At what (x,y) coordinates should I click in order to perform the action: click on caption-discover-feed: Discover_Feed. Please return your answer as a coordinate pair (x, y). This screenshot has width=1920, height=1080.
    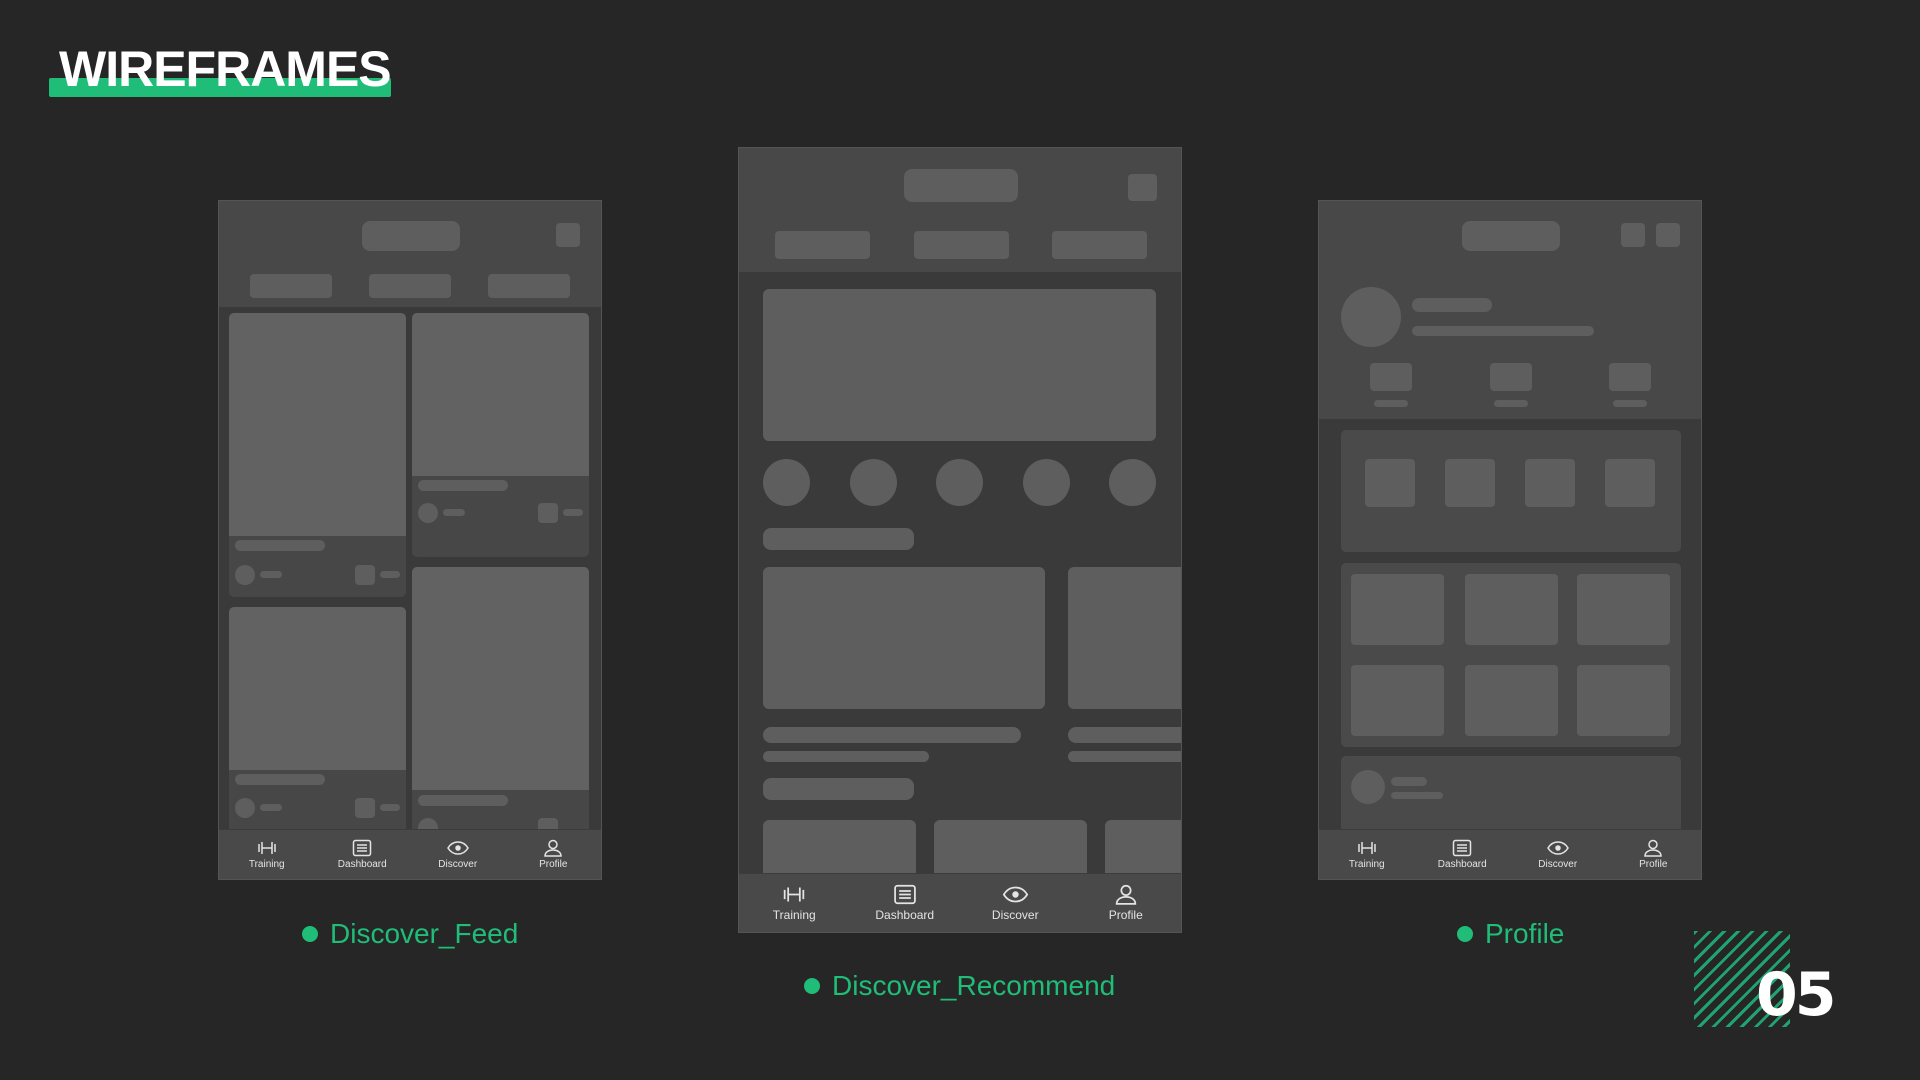
    Looking at the image, I should click on (410, 934).